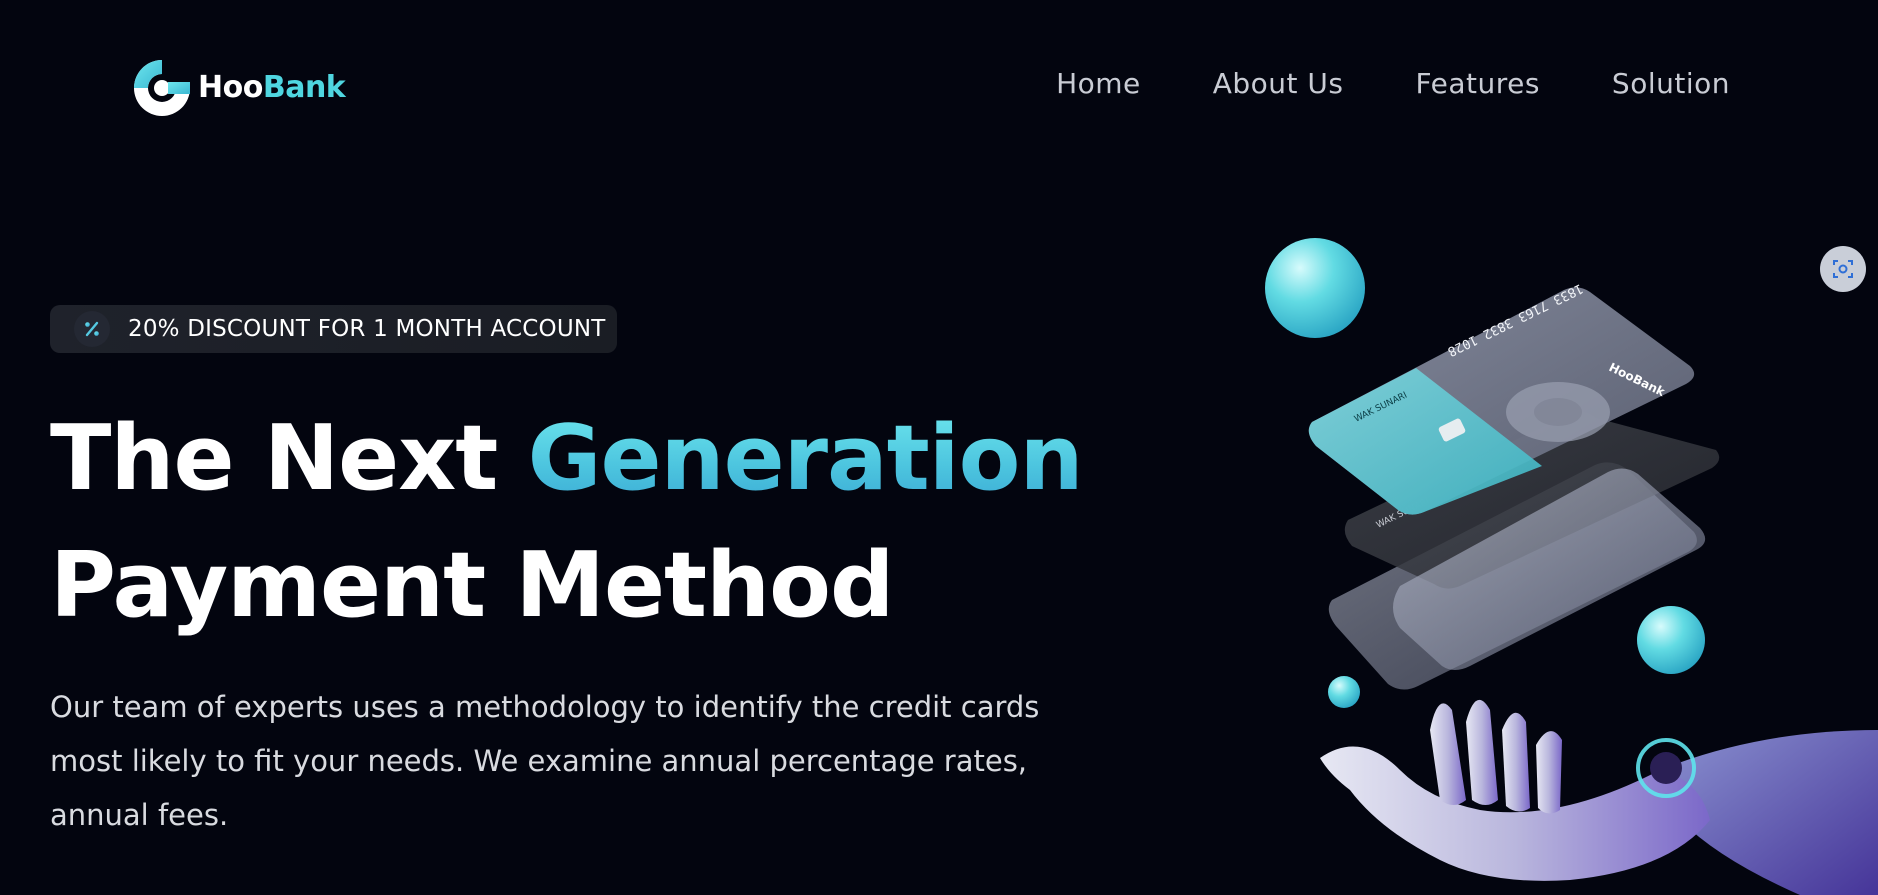 This screenshot has height=895, width=1878. I want to click on nav-item-home: Home, so click(1098, 84).